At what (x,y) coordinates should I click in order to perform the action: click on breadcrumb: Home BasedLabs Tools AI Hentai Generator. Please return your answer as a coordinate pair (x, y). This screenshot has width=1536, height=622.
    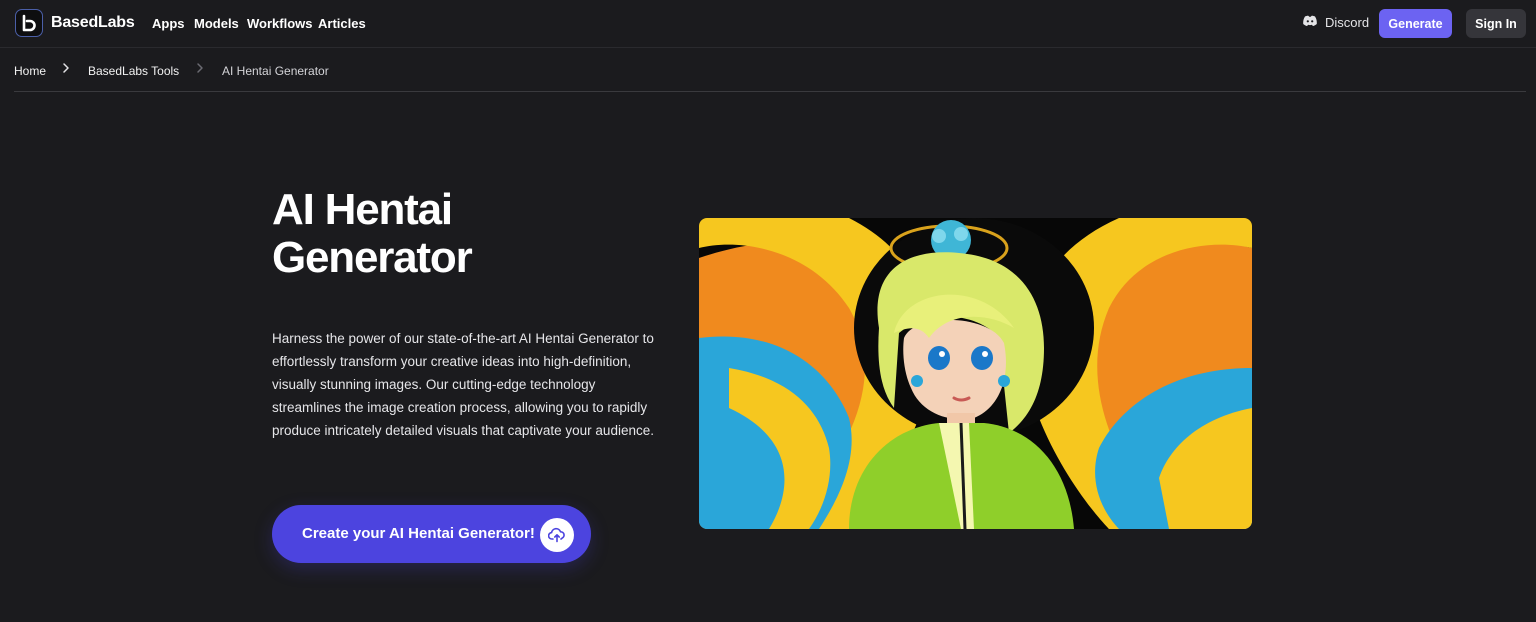
    Looking at the image, I should click on (770, 70).